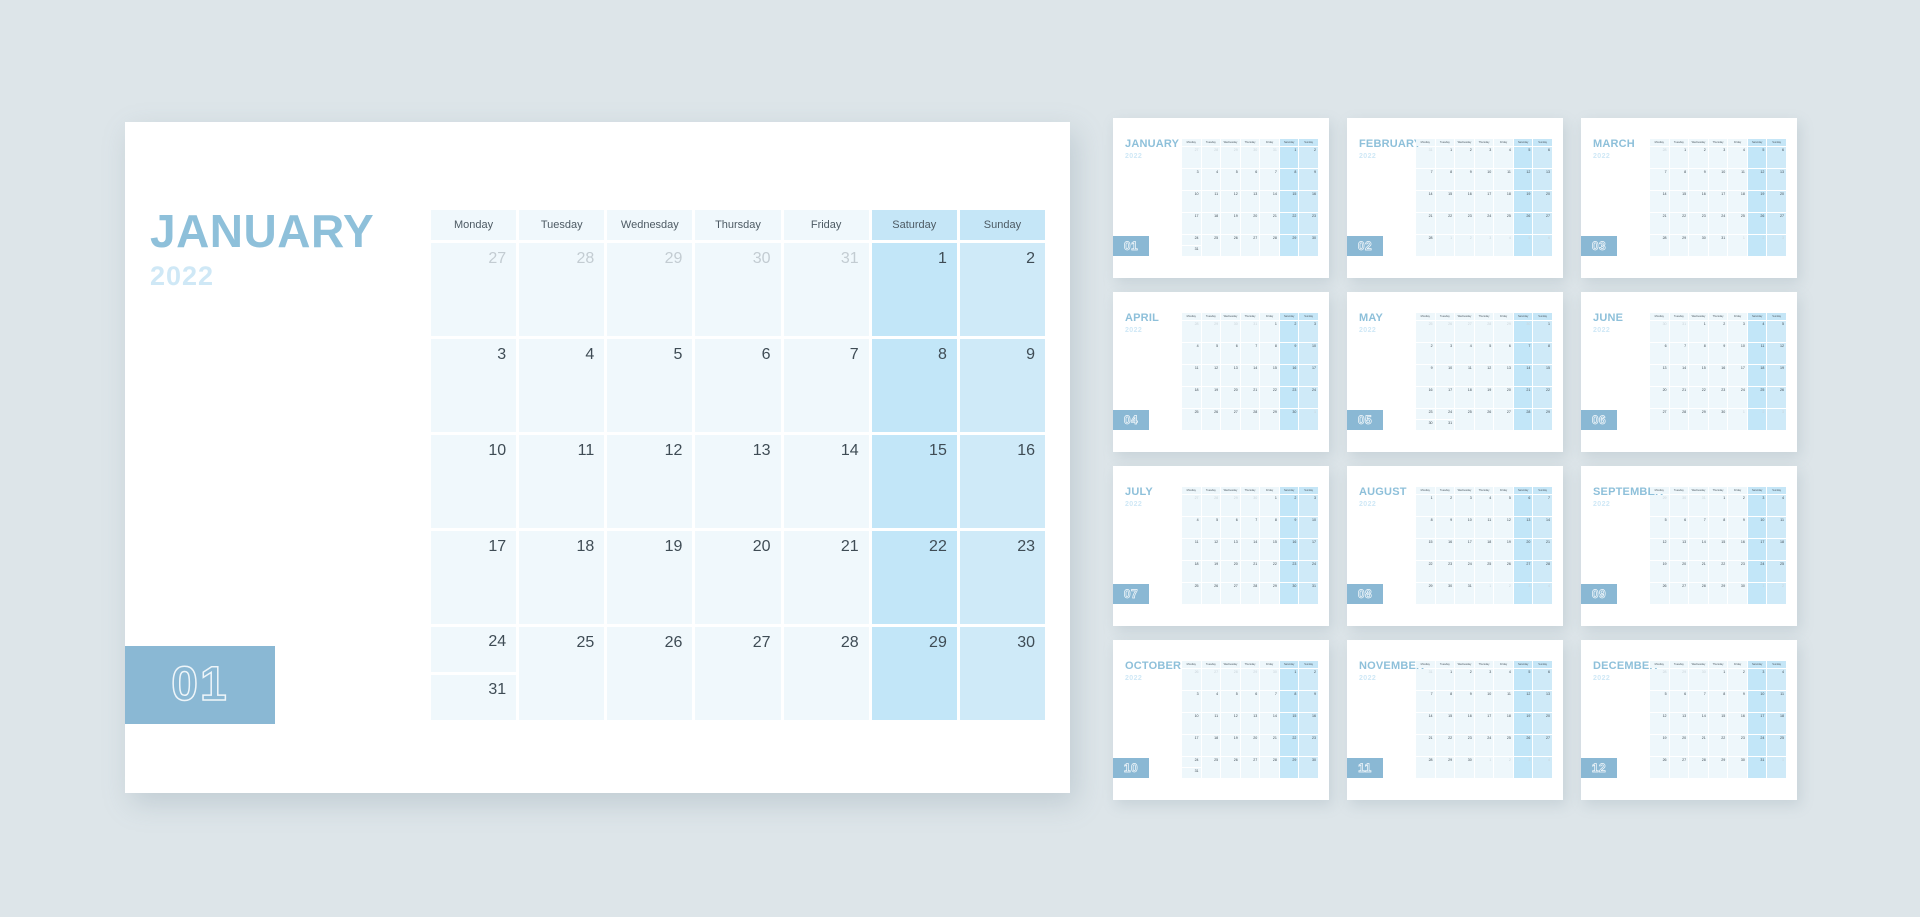 This screenshot has height=917, width=1920. I want to click on thumbnail-date-number: 24, so click(1723, 215).